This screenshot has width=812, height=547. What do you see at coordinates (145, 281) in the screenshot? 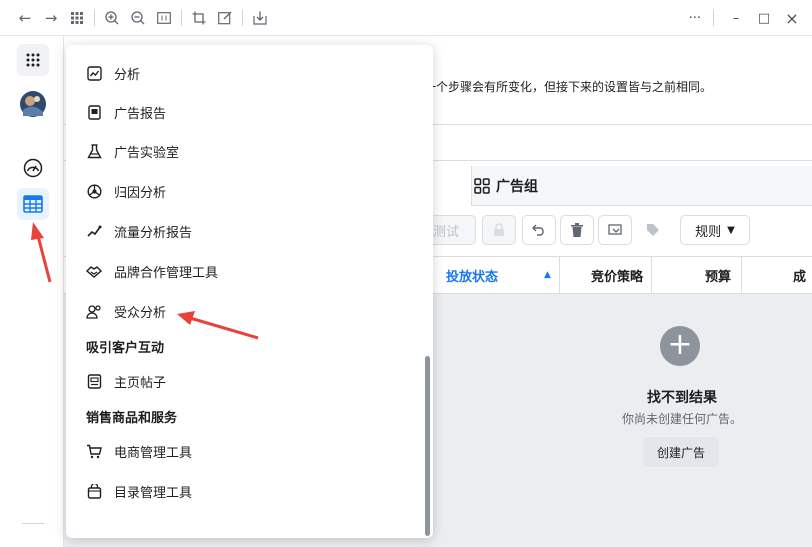
I see `annotation-arrows-overlay` at bounding box center [145, 281].